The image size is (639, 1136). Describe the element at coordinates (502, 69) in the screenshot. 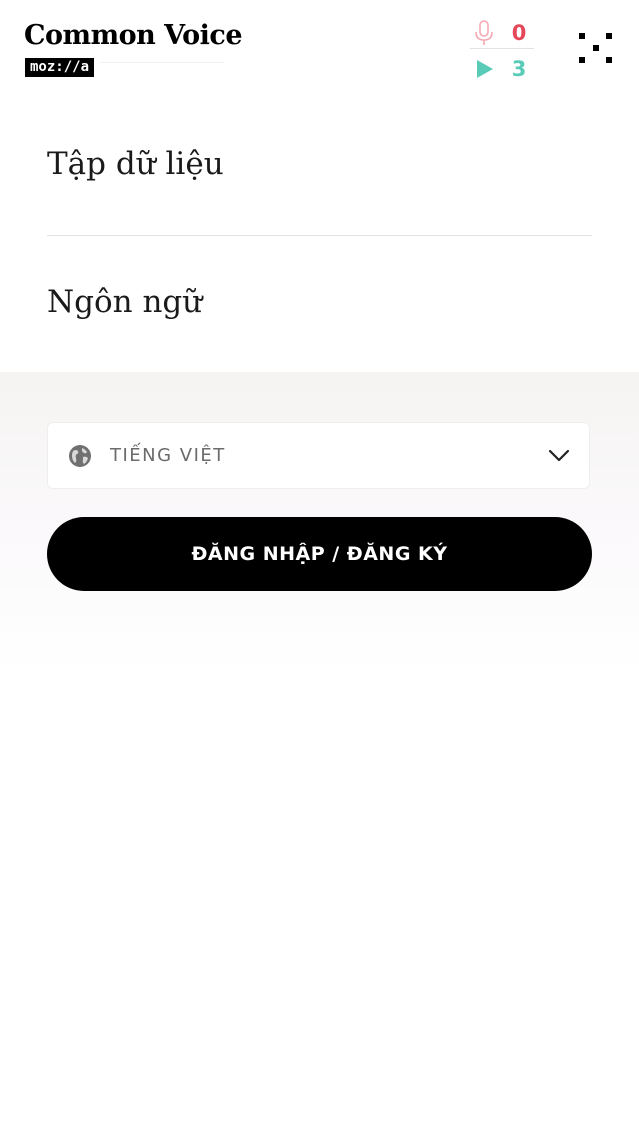

I see `listen-stat: 3` at that location.